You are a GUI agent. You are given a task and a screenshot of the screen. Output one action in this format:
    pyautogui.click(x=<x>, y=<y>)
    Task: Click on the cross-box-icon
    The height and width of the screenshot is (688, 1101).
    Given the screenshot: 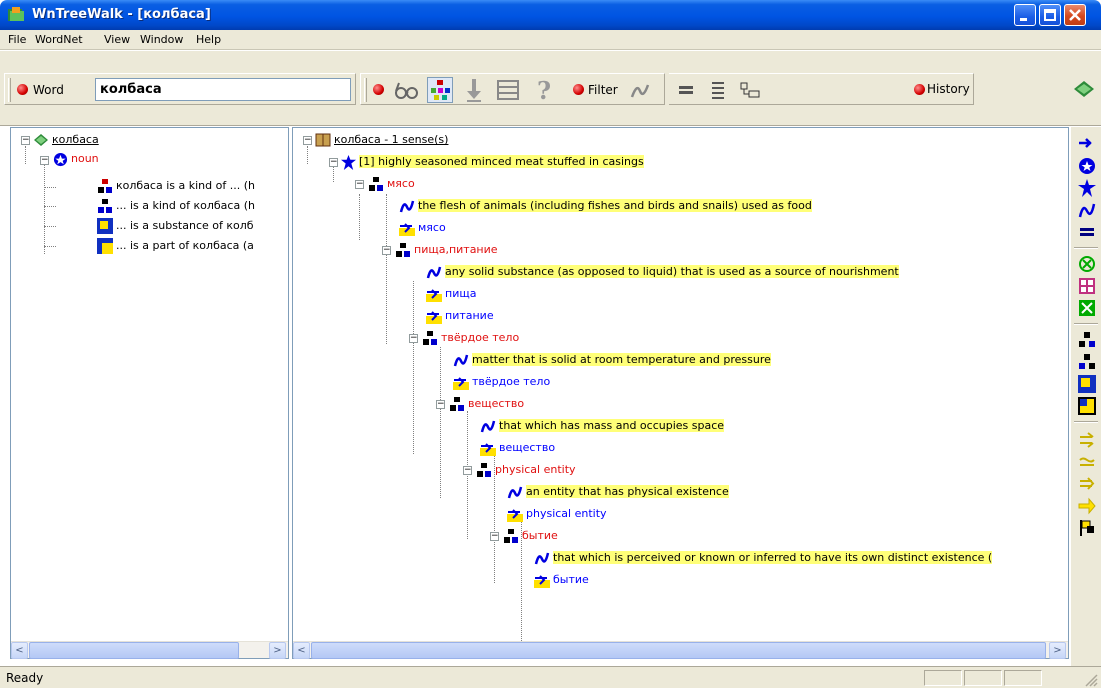 What is the action you would take?
    pyautogui.click(x=1087, y=308)
    